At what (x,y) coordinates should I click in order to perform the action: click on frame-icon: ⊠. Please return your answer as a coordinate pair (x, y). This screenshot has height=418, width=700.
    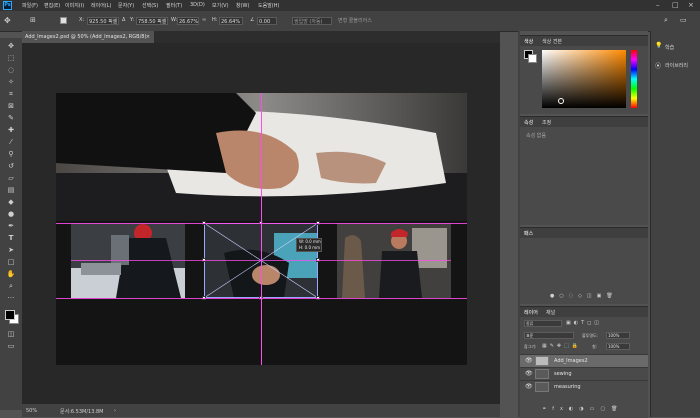
    Looking at the image, I should click on (11, 106).